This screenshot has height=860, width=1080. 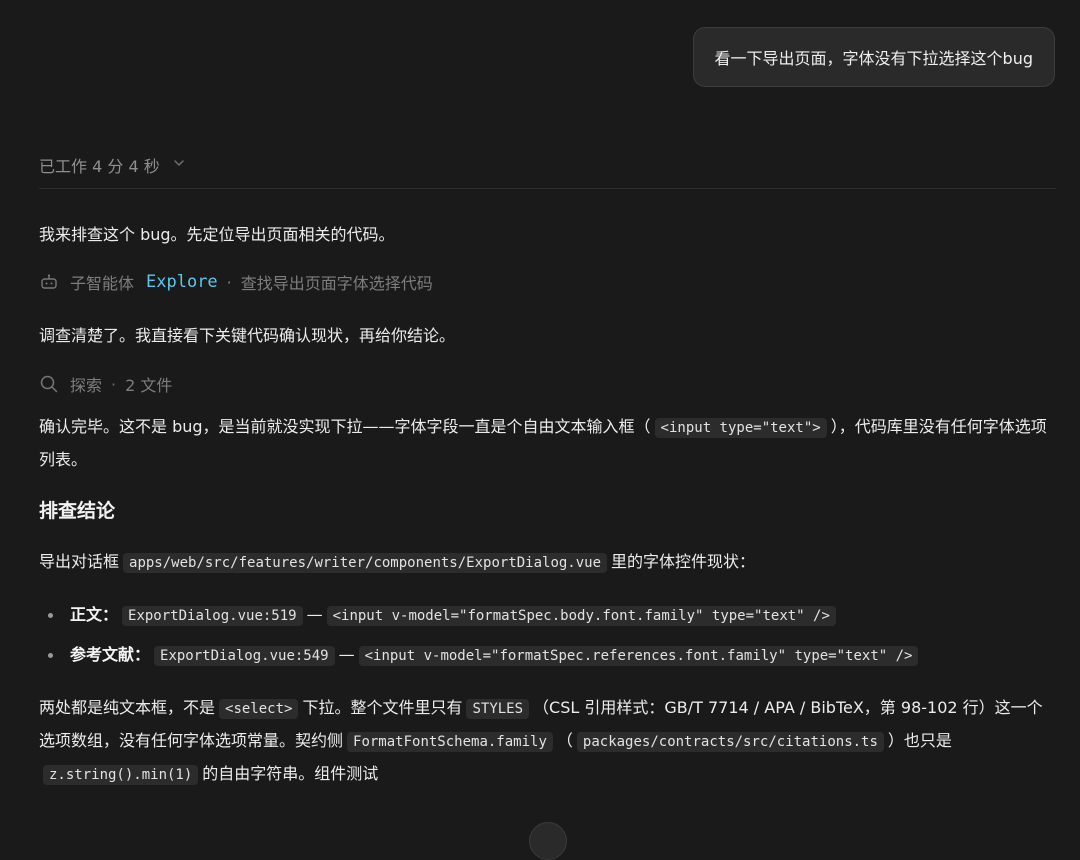 What do you see at coordinates (345, 426) in the screenshot?
I see `finding-text-a: 确认完毕。这不是 bug，是当前就没实现下拉——字体字段一直是个自由文本输入框（` at bounding box center [345, 426].